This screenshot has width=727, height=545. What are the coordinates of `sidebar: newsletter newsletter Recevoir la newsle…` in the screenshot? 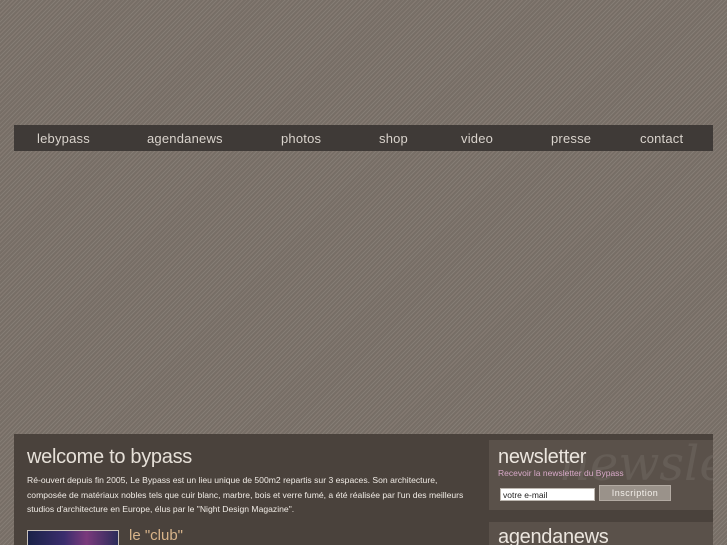 It's located at (601, 492).